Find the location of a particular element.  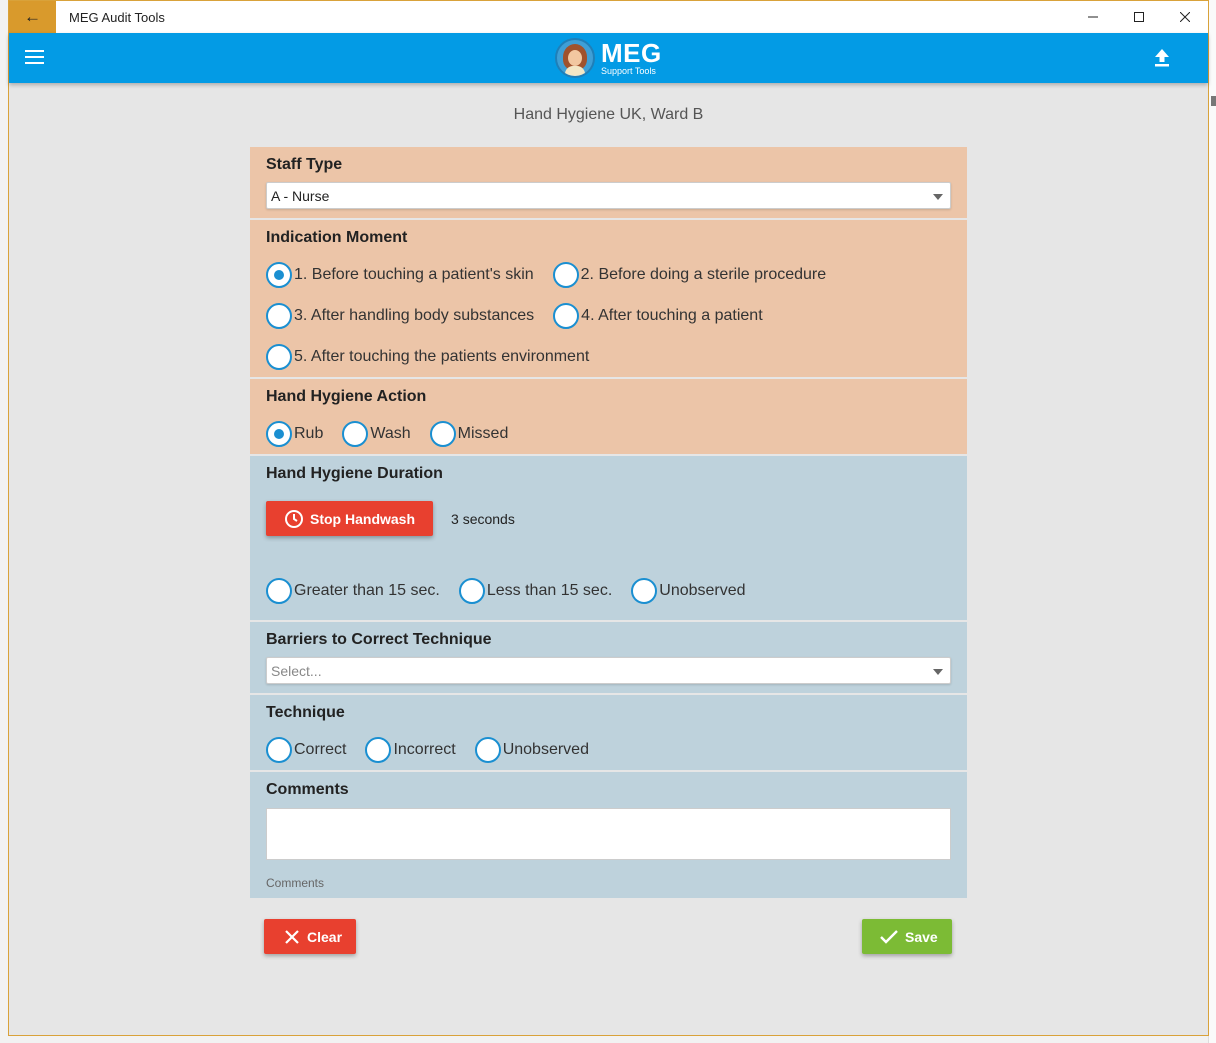

radio-indication-2: 2. Before doing a sterile procedure is located at coordinates (689, 274).